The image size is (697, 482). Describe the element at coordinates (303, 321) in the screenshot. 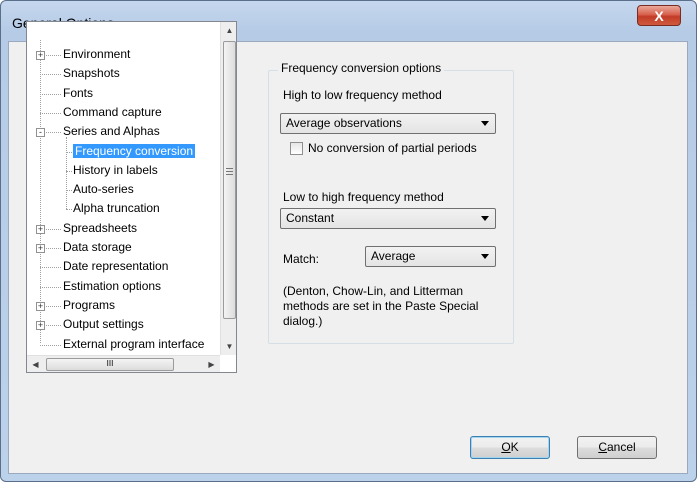

I see `note-line: dialog.)` at that location.